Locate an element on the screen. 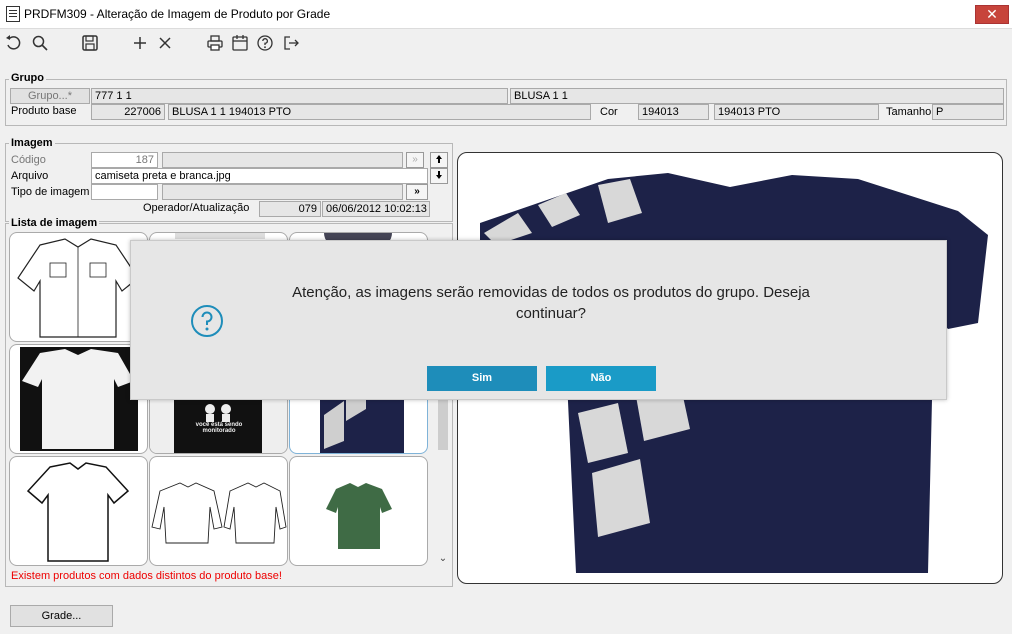 The width and height of the screenshot is (1012, 634). undo-icon is located at coordinates (14, 43).